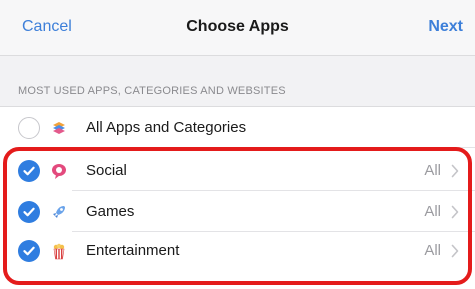 Image resolution: width=475 pixels, height=289 pixels. I want to click on page-title: Choose Apps, so click(237, 26).